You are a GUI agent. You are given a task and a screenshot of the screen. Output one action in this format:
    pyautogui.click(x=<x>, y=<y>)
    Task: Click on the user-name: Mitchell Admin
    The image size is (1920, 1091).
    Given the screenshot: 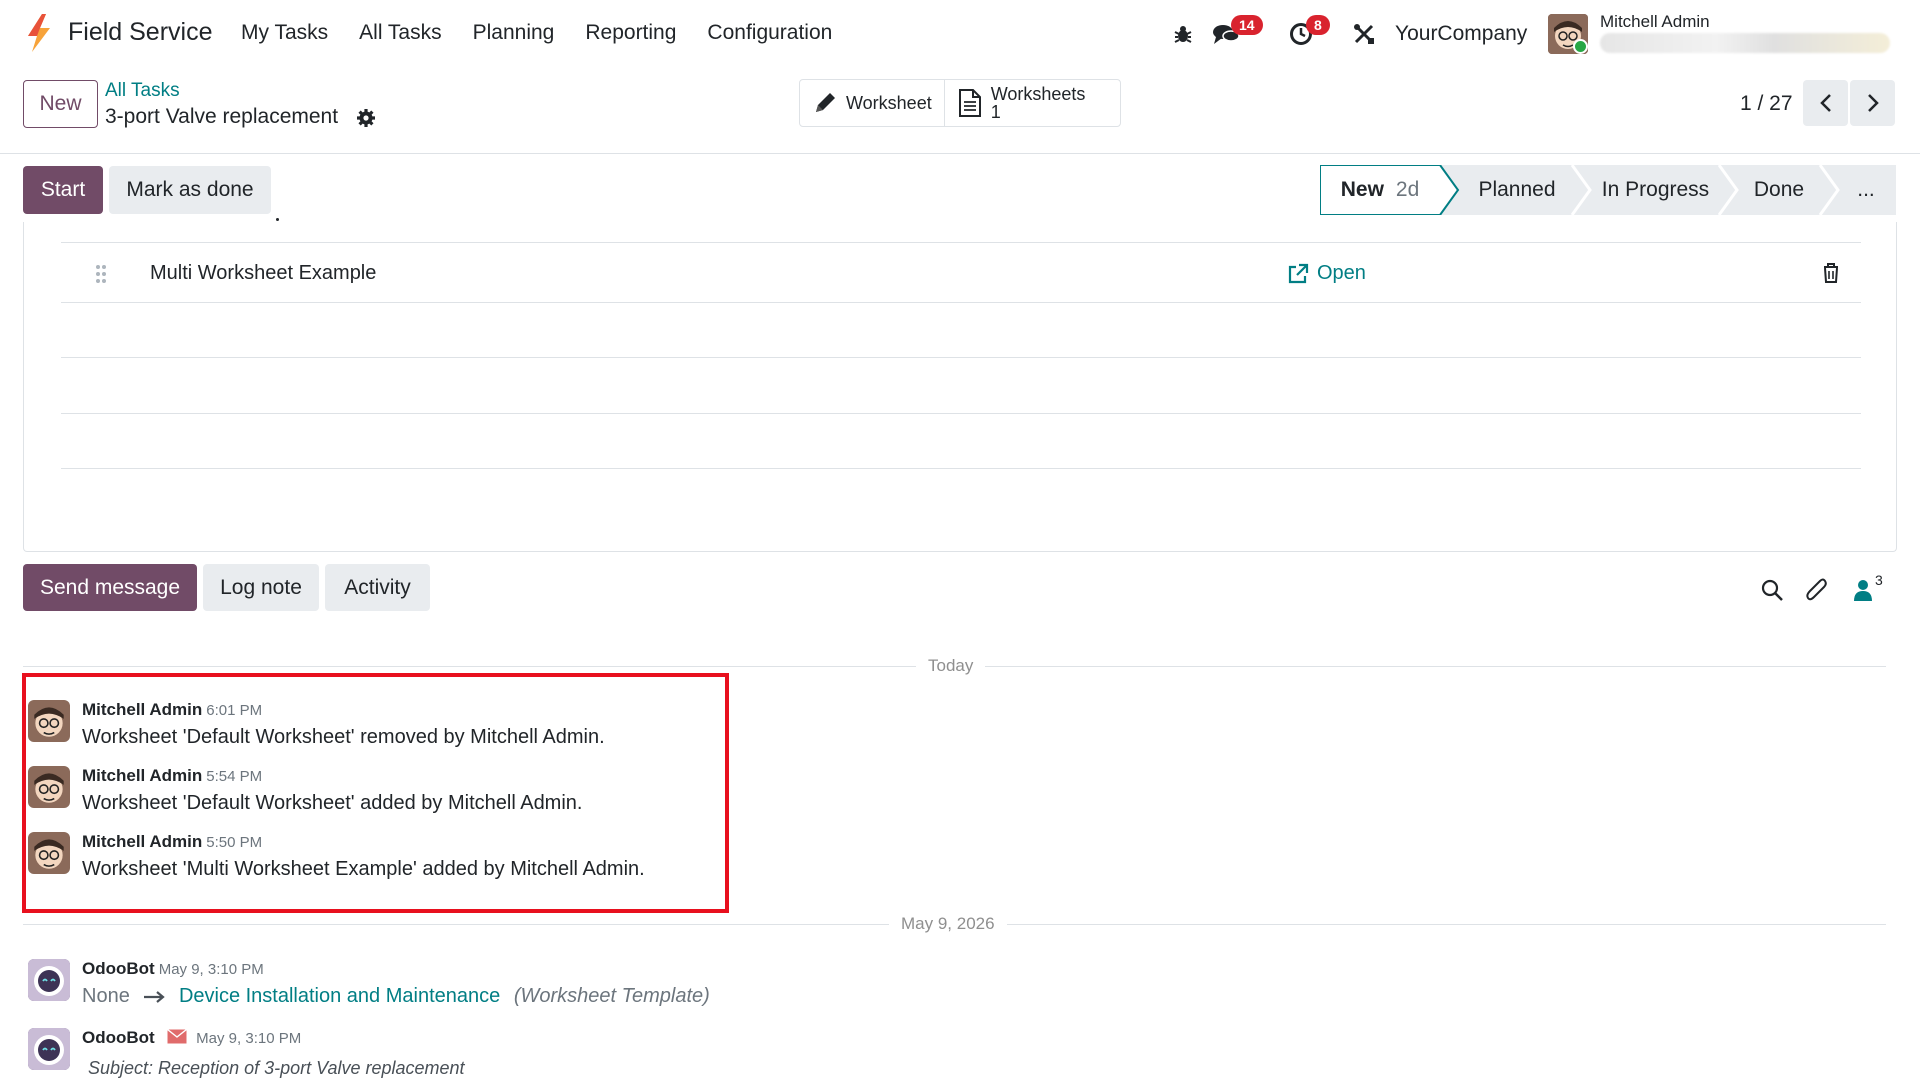 What is the action you would take?
    pyautogui.click(x=1655, y=22)
    